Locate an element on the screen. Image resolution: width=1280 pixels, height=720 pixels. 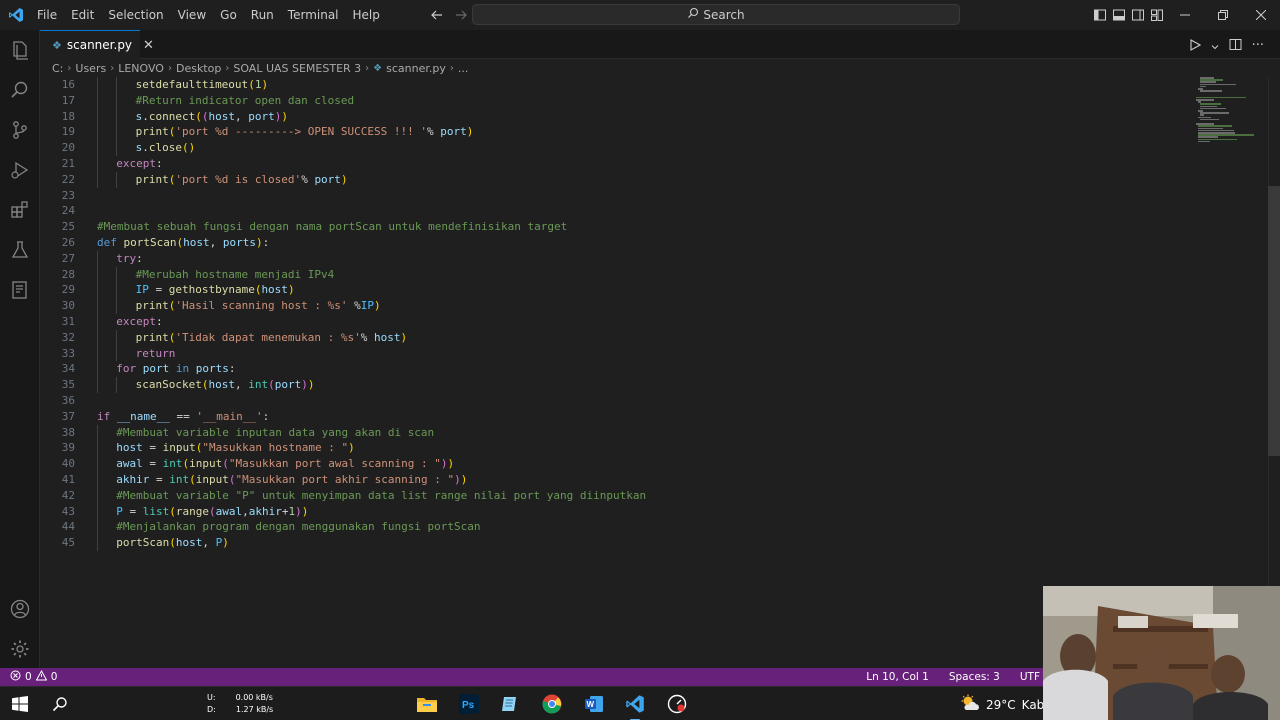
line-number: 39 is located at coordinates (68, 448).